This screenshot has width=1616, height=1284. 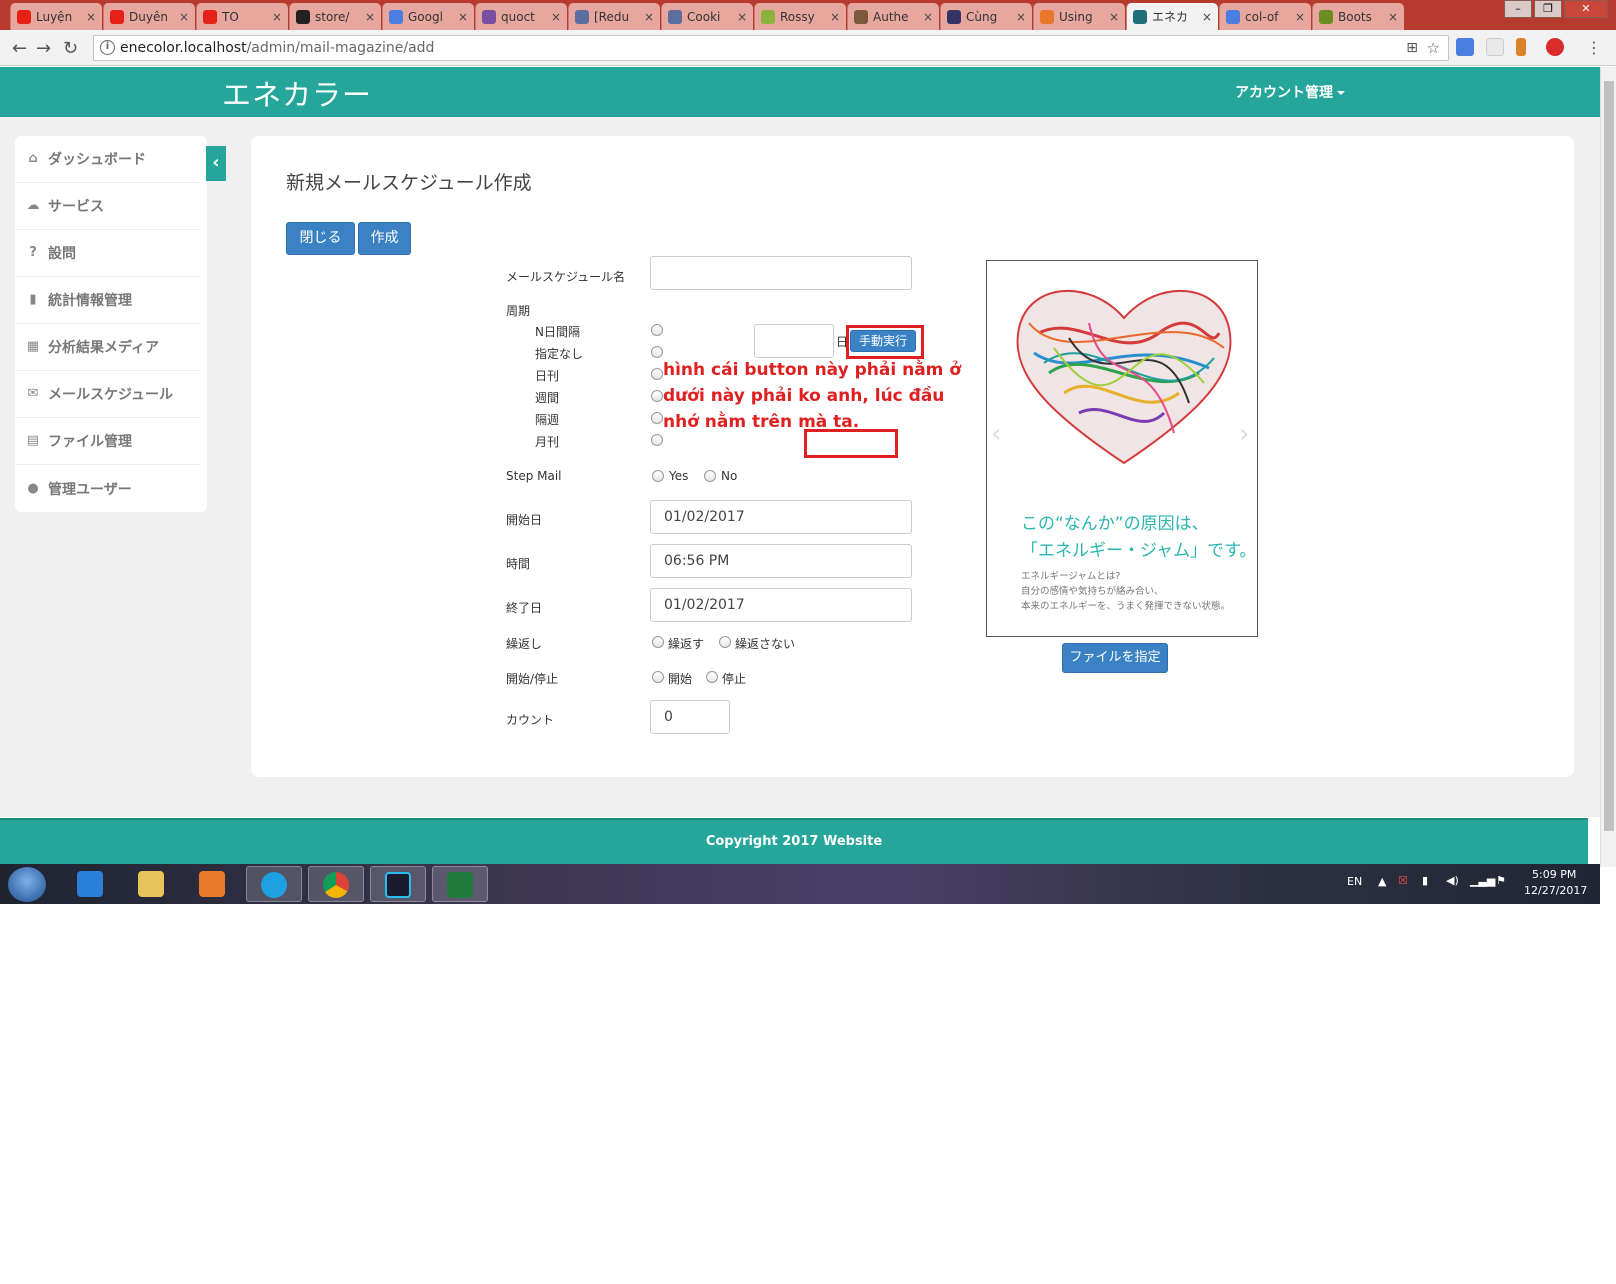 I want to click on tab-title: Authe, so click(x=891, y=16).